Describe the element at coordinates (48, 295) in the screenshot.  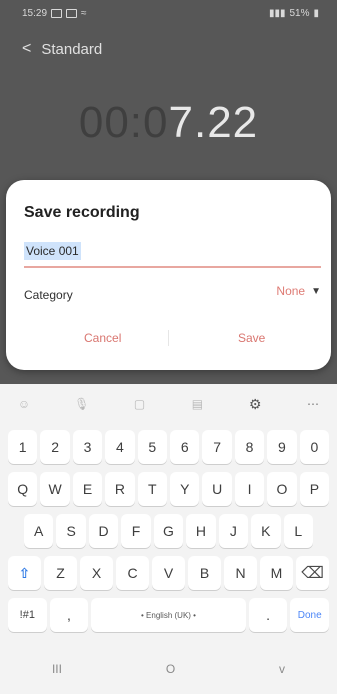
I see `category-label: Category` at that location.